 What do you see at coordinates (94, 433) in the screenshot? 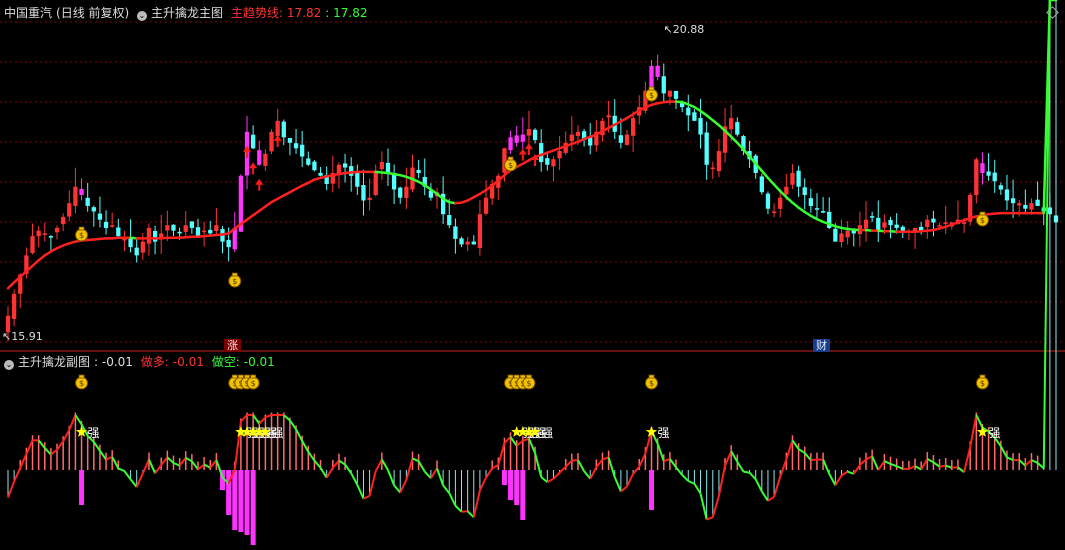
I see `strong-label-0: 强` at bounding box center [94, 433].